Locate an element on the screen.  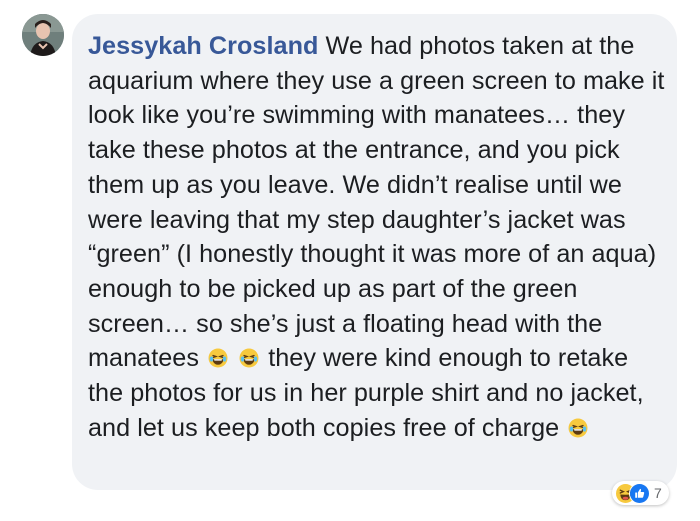
author-name-link: Jessykah Crosland is located at coordinates (203, 46).